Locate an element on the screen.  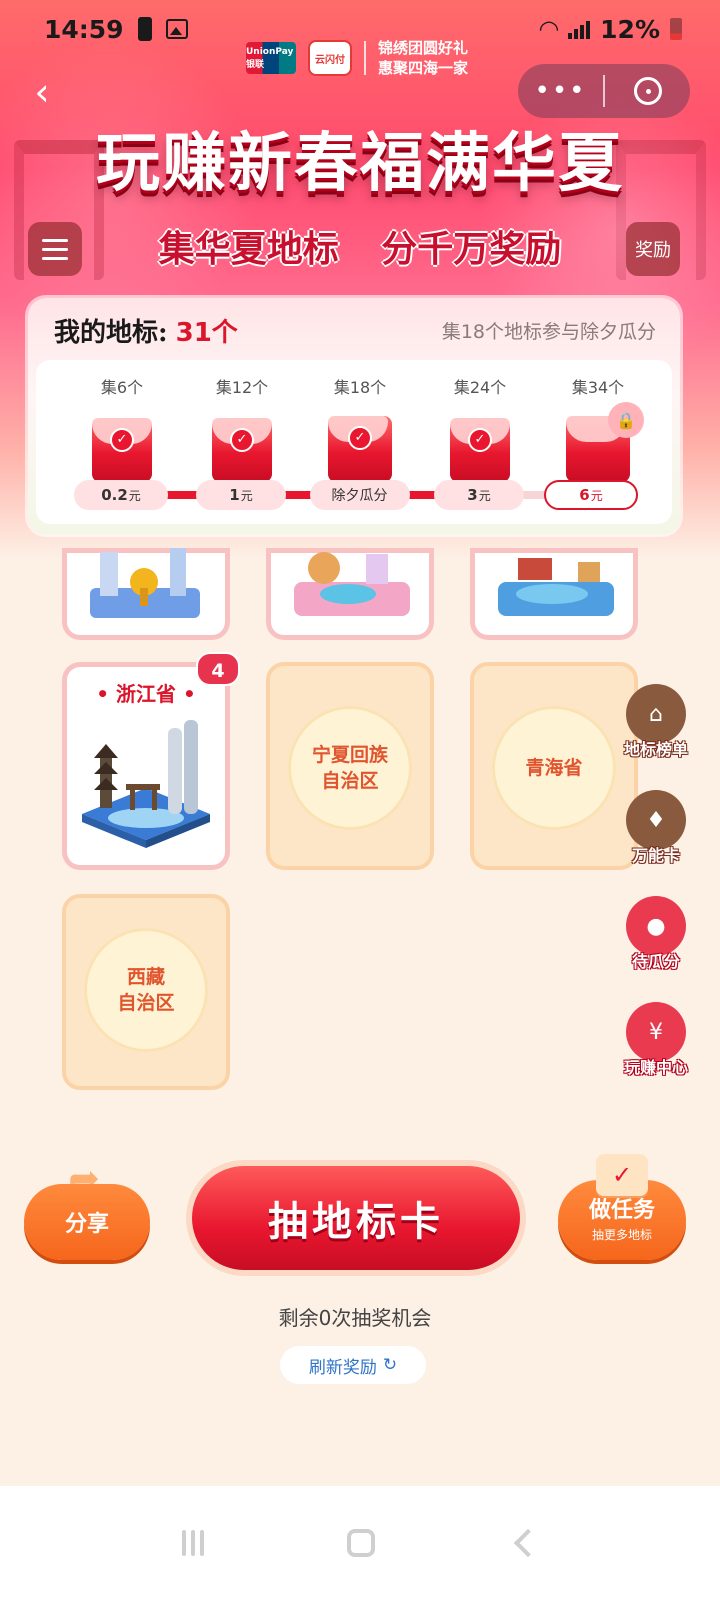
milestone-item: 集18个 ✓ is located at coordinates (360, 421).